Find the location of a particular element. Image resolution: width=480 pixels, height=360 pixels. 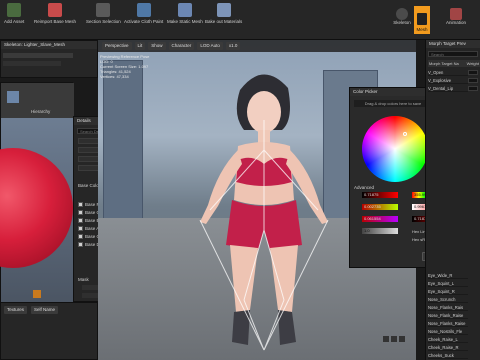

morph-search-input is located at coordinates (453, 54).